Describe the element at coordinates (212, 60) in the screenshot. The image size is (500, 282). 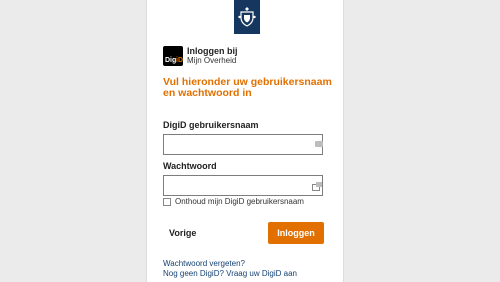
I see `brand-subtitle: Mijn Overheid` at that location.